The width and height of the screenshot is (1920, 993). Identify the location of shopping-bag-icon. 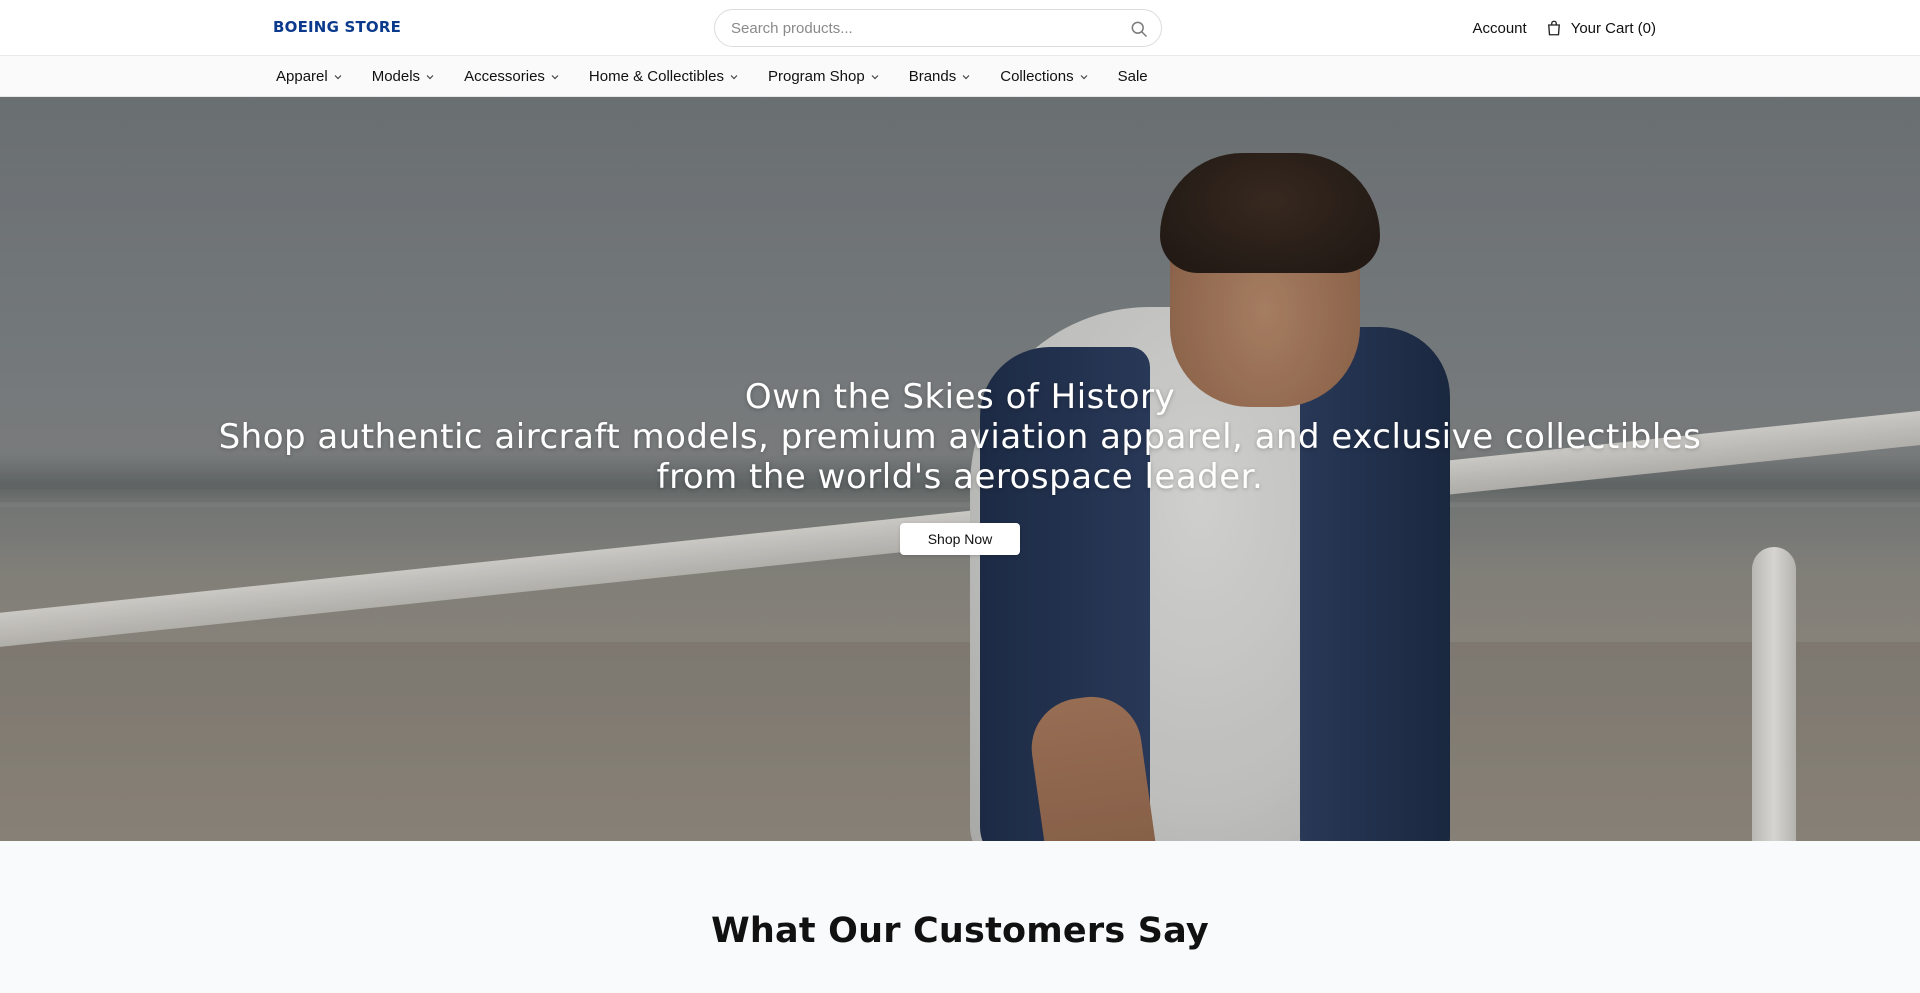
(1553, 28).